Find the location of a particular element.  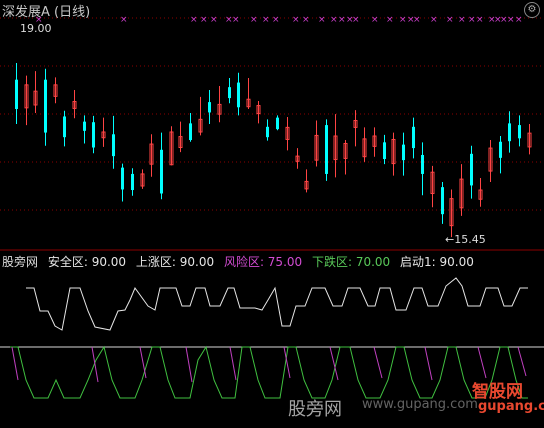

signal-marks: × × × × × × × × × × × × × ×× × × × ×× × × × × × ××× × ××× is located at coordinates (279, 20).